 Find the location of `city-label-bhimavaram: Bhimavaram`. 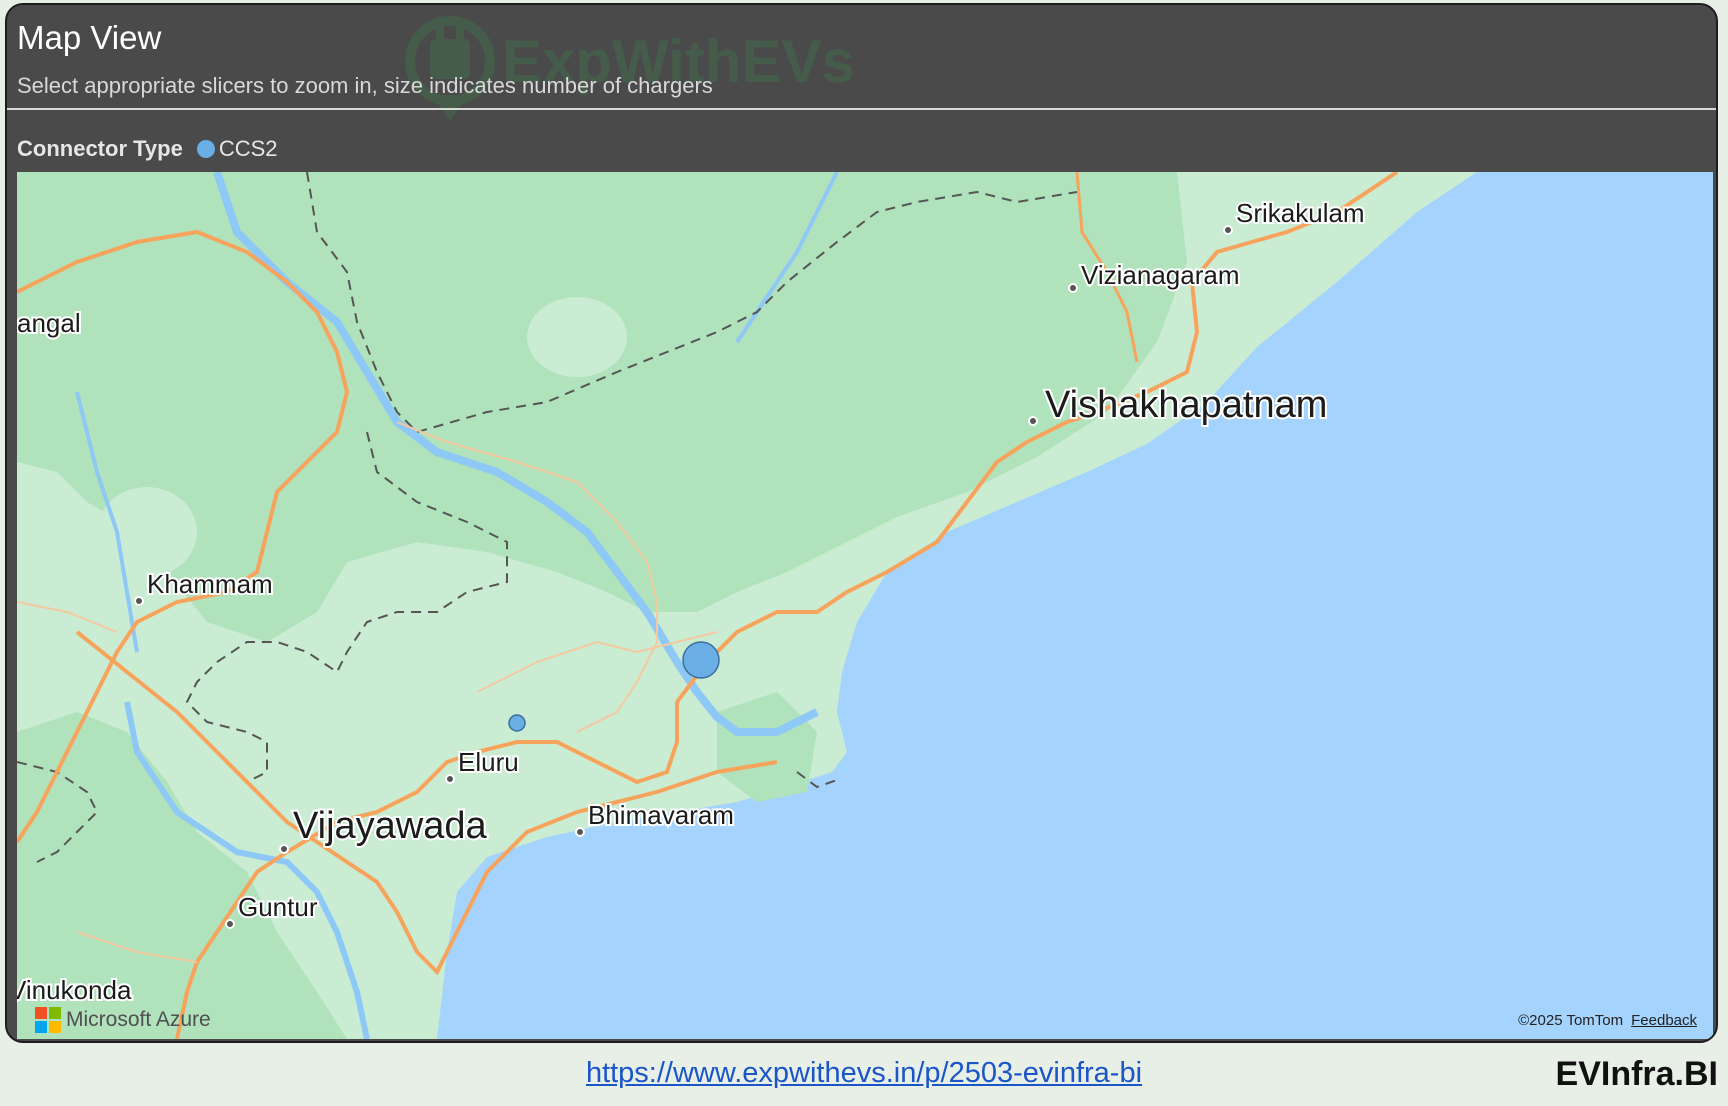

city-label-bhimavaram: Bhimavaram is located at coordinates (661, 815).